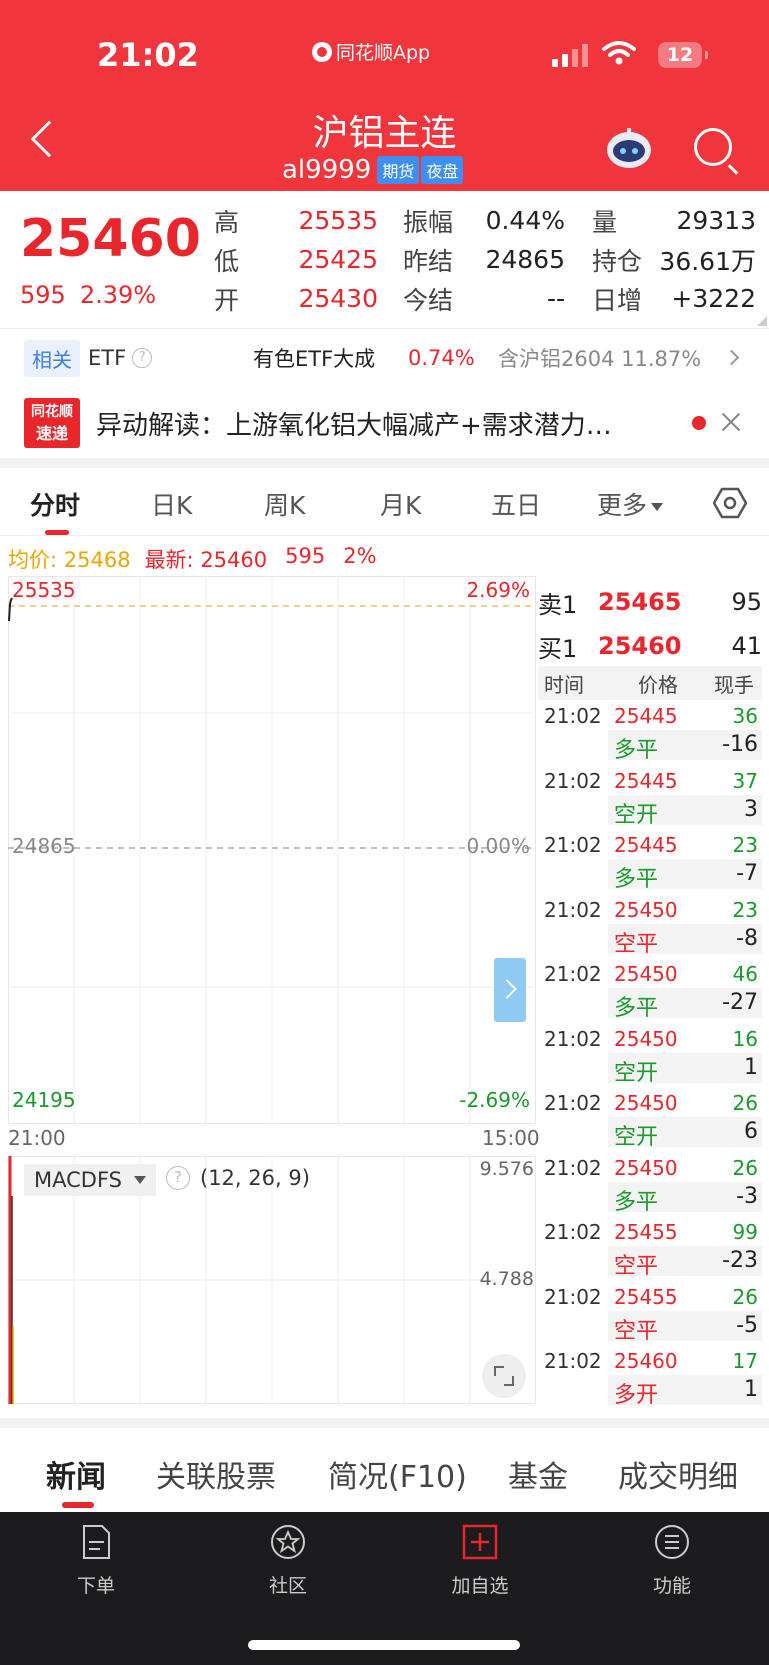 The height and width of the screenshot is (1665, 769). I want to click on tag-futures: 期货, so click(398, 170).